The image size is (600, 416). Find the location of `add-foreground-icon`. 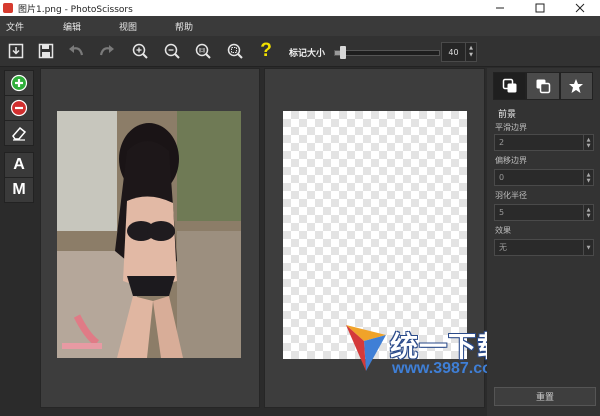

add-foreground-icon is located at coordinates (19, 83).